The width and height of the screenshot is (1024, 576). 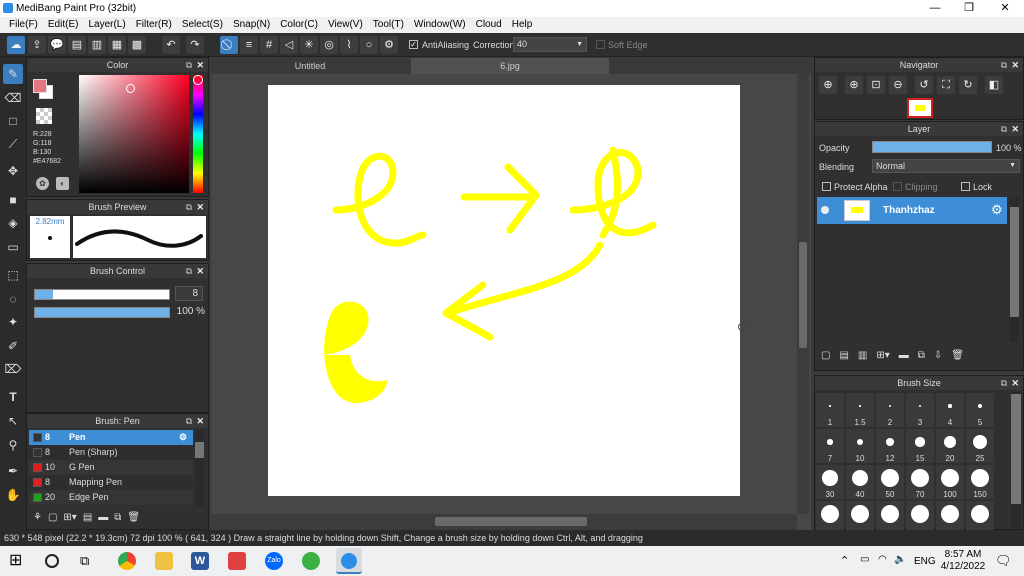 I want to click on menu-select: Select(S), so click(x=202, y=25).